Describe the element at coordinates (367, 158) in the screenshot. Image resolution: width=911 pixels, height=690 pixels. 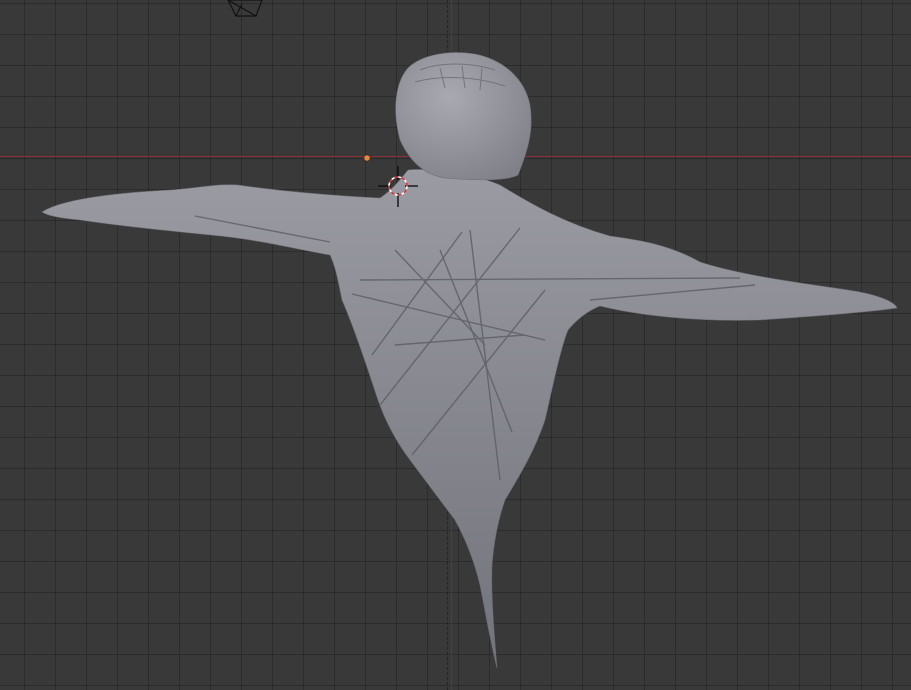
I see `object-origin-dot` at that location.